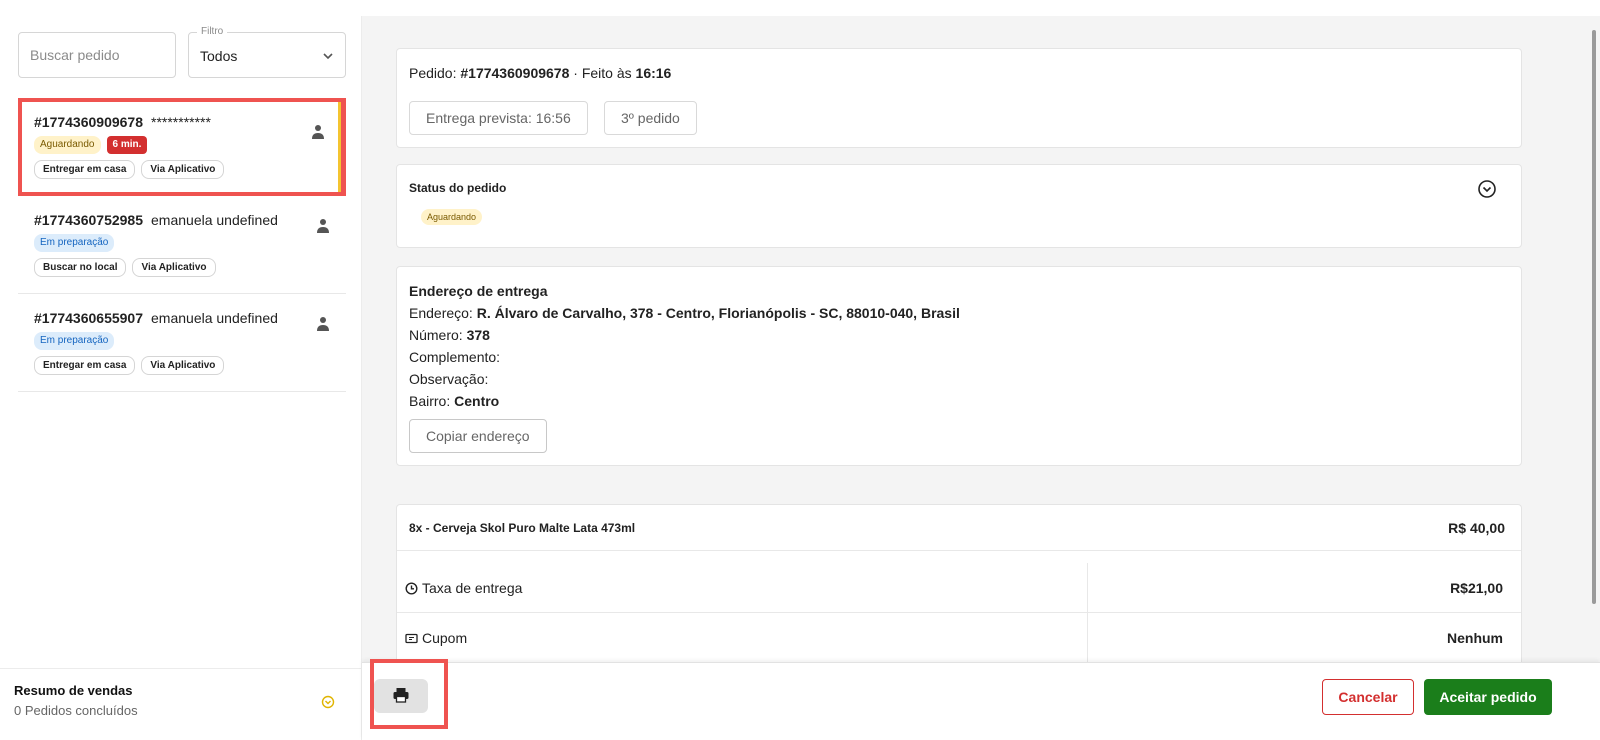 The image size is (1600, 740). I want to click on order-heading: #1774360909678 ***********, so click(122, 122).